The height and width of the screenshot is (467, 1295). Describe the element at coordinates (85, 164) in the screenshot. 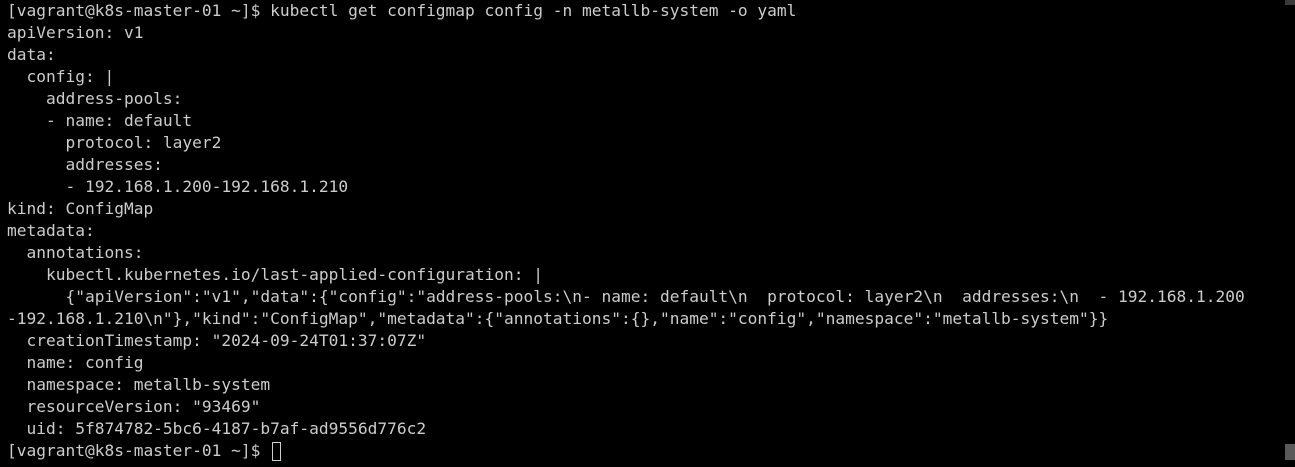

I see `terminal-line: addresses:` at that location.